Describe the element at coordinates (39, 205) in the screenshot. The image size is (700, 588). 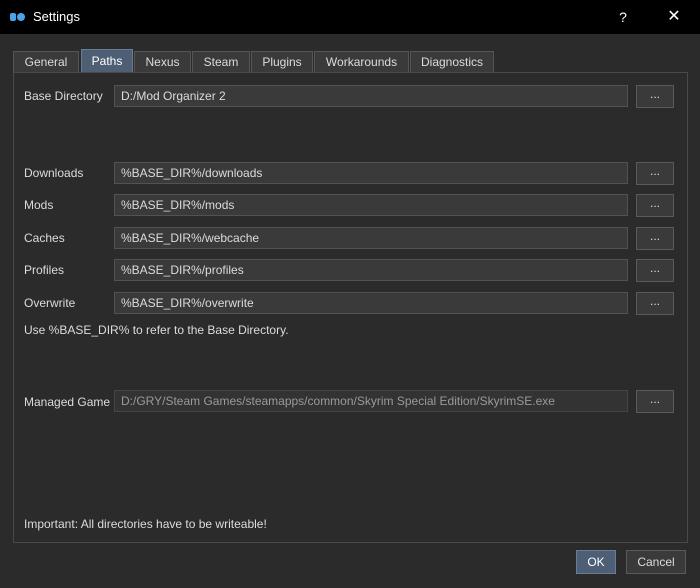
I see `mods-label: Mods` at that location.